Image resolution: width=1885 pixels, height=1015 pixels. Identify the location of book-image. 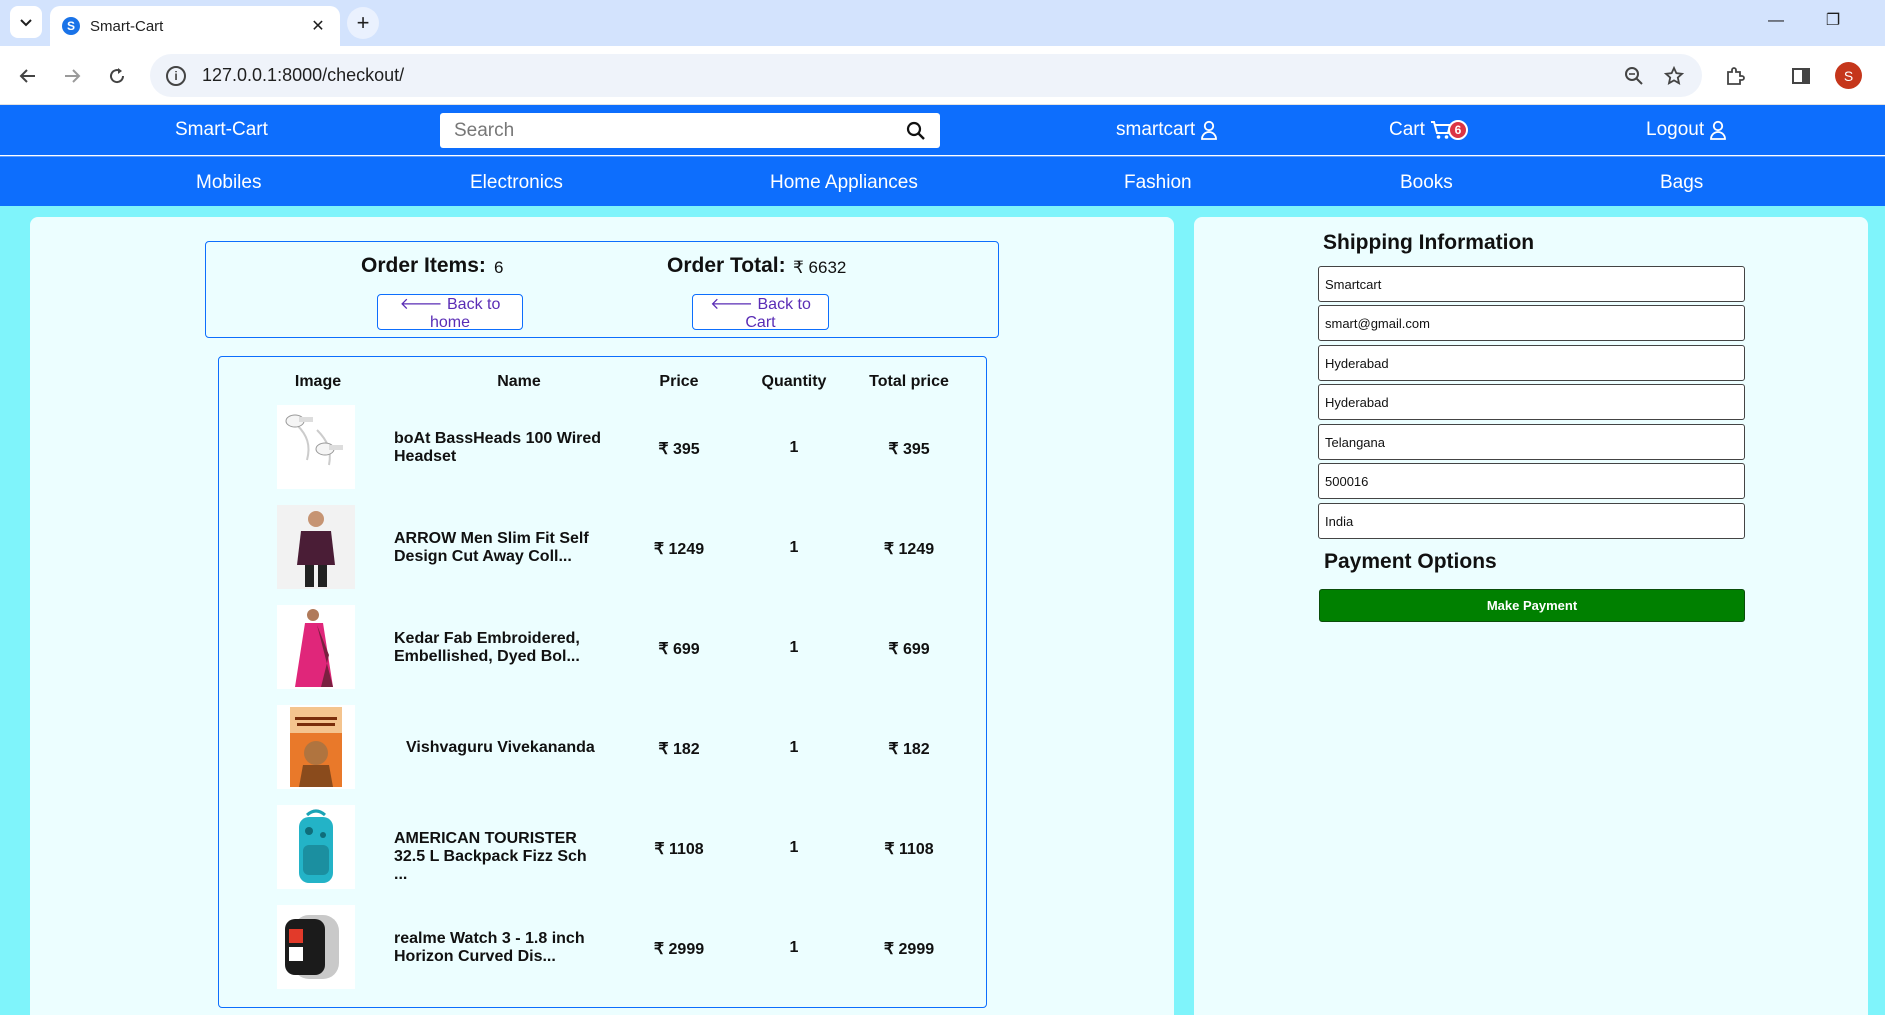
(316, 747).